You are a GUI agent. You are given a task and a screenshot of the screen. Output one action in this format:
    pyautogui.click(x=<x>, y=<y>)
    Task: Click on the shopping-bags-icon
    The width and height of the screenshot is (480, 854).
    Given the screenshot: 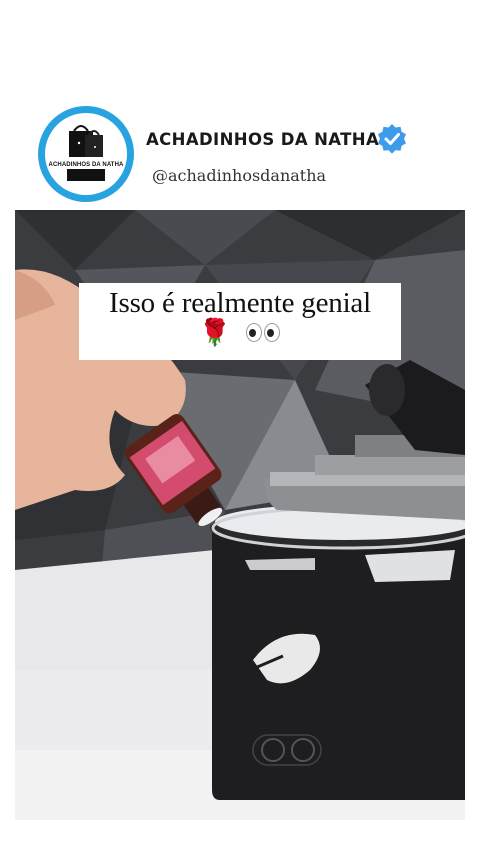 What is the action you would take?
    pyautogui.click(x=86, y=153)
    